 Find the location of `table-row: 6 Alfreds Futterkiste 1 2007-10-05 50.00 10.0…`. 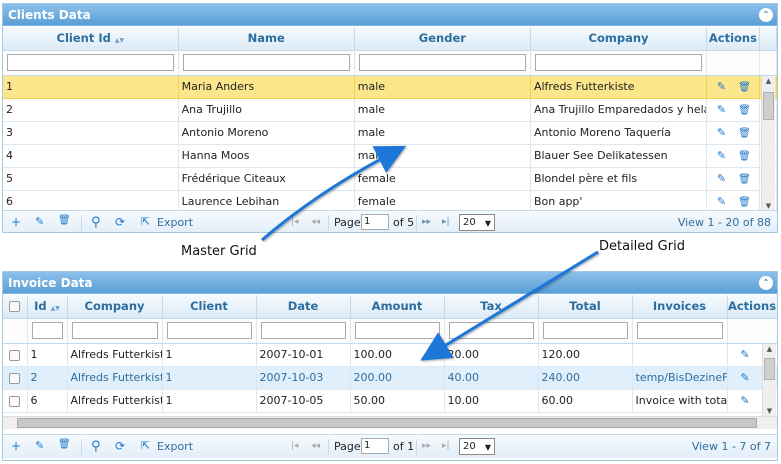

table-row: 6 Alfreds Futterkiste 1 2007-10-05 50.00 10.0… is located at coordinates (390, 401).